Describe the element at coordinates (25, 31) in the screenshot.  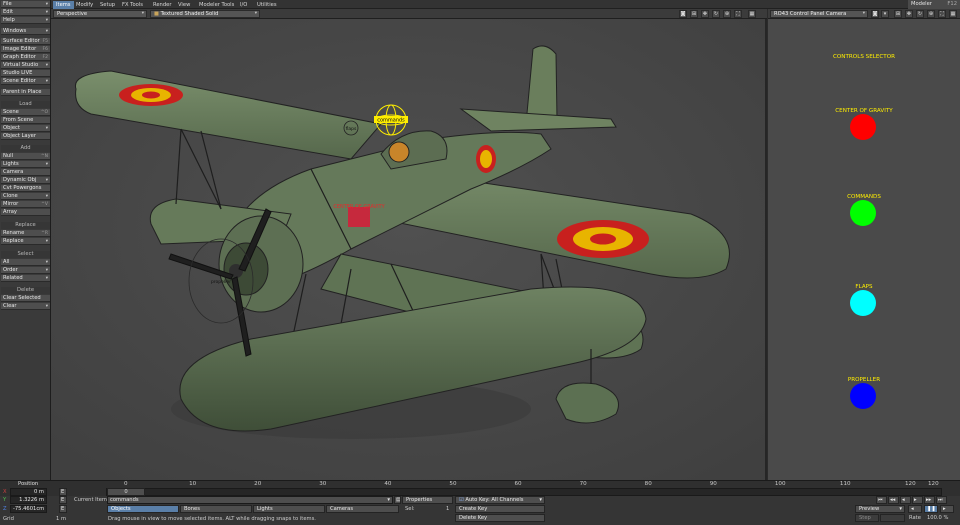
I see `windows-menu: Windows ▾` at that location.